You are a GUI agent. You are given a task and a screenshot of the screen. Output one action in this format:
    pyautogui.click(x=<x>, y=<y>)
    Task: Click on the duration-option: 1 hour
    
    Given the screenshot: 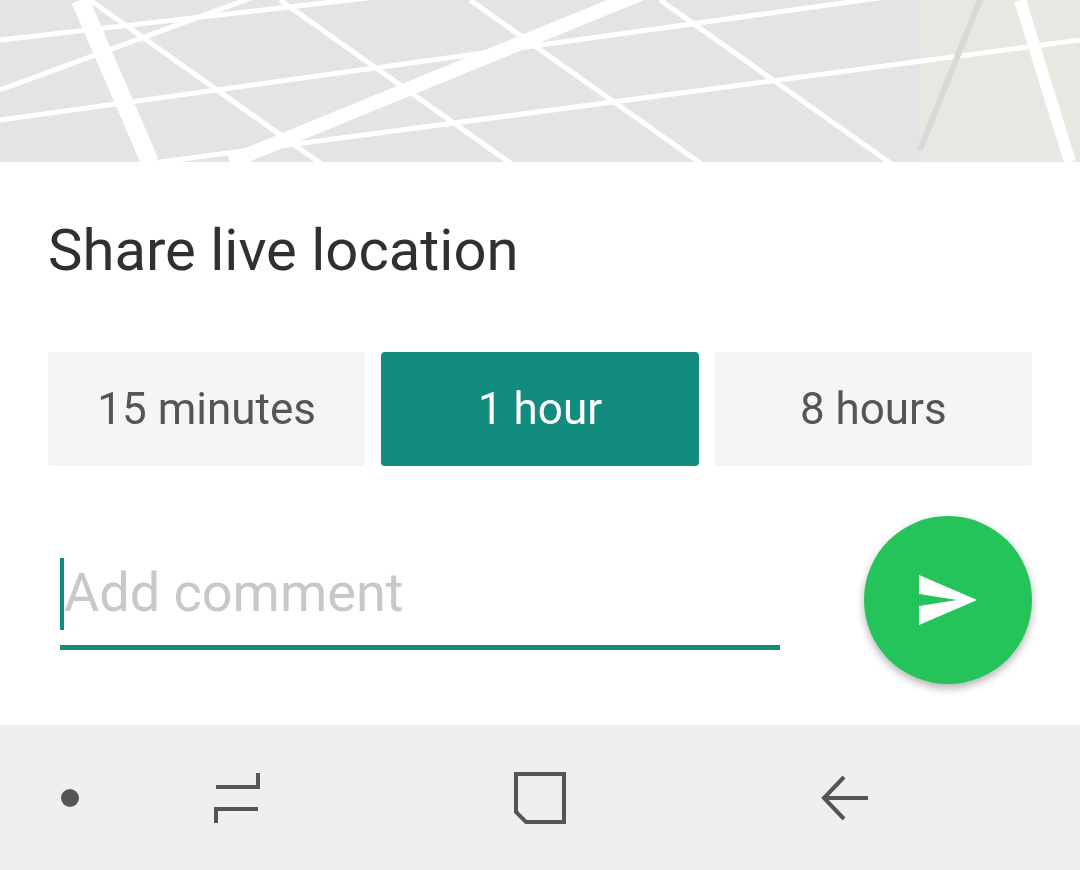 What is the action you would take?
    pyautogui.click(x=540, y=409)
    